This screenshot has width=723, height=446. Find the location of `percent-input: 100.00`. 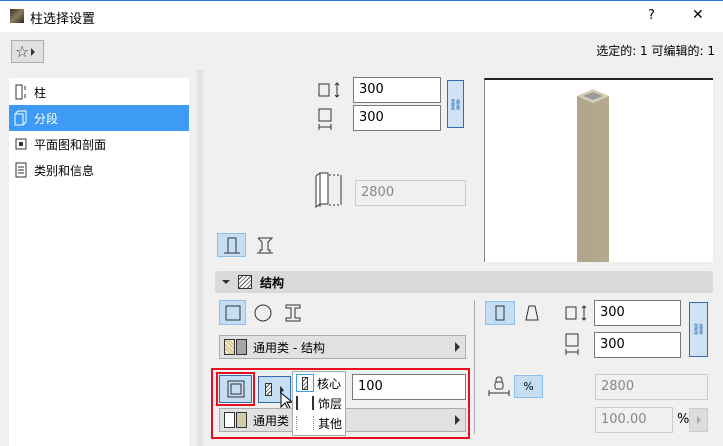

percent-input: 100.00 is located at coordinates (634, 420).